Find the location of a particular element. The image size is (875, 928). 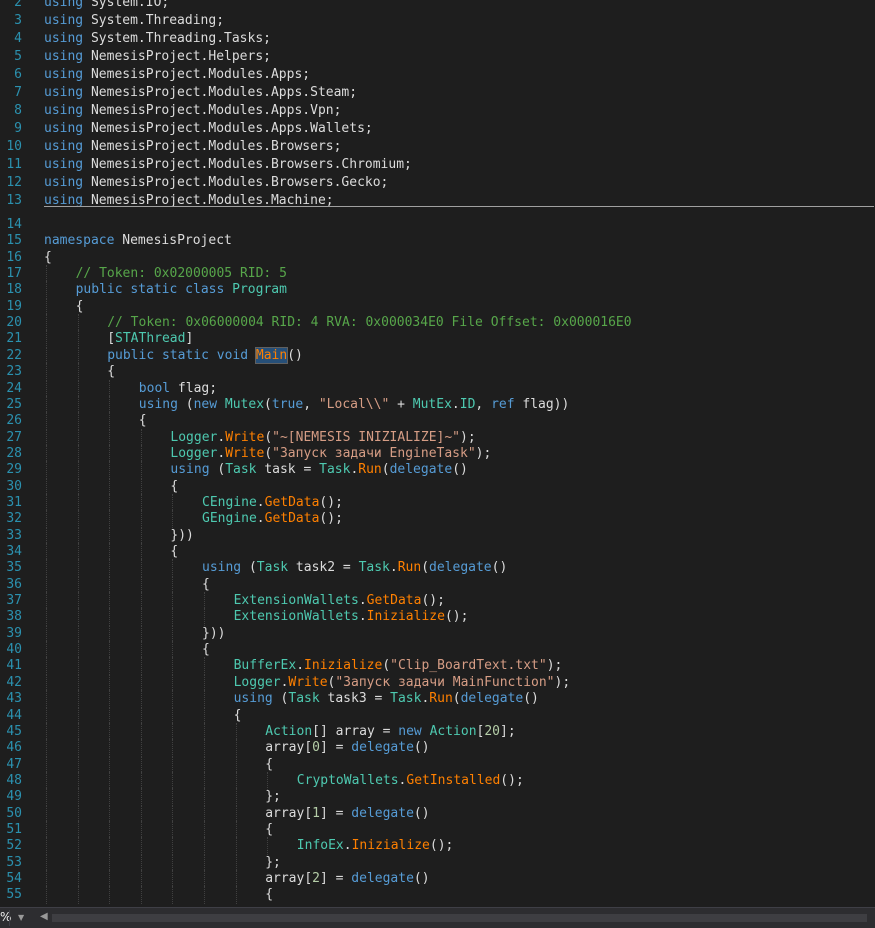

code-line: 14 is located at coordinates (437, 225).